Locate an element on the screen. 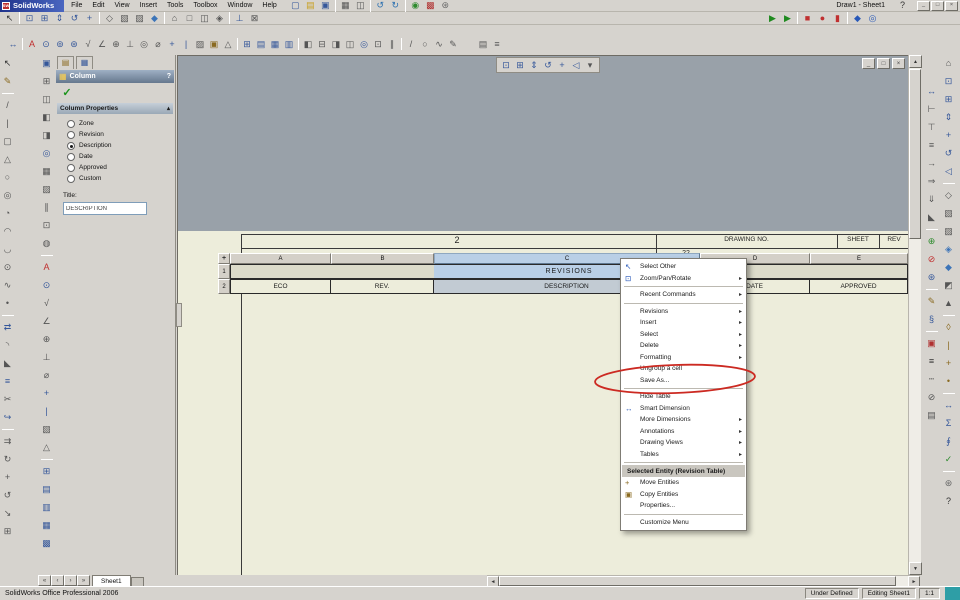  context-menu-item-select: Select ▸ is located at coordinates (683, 335).